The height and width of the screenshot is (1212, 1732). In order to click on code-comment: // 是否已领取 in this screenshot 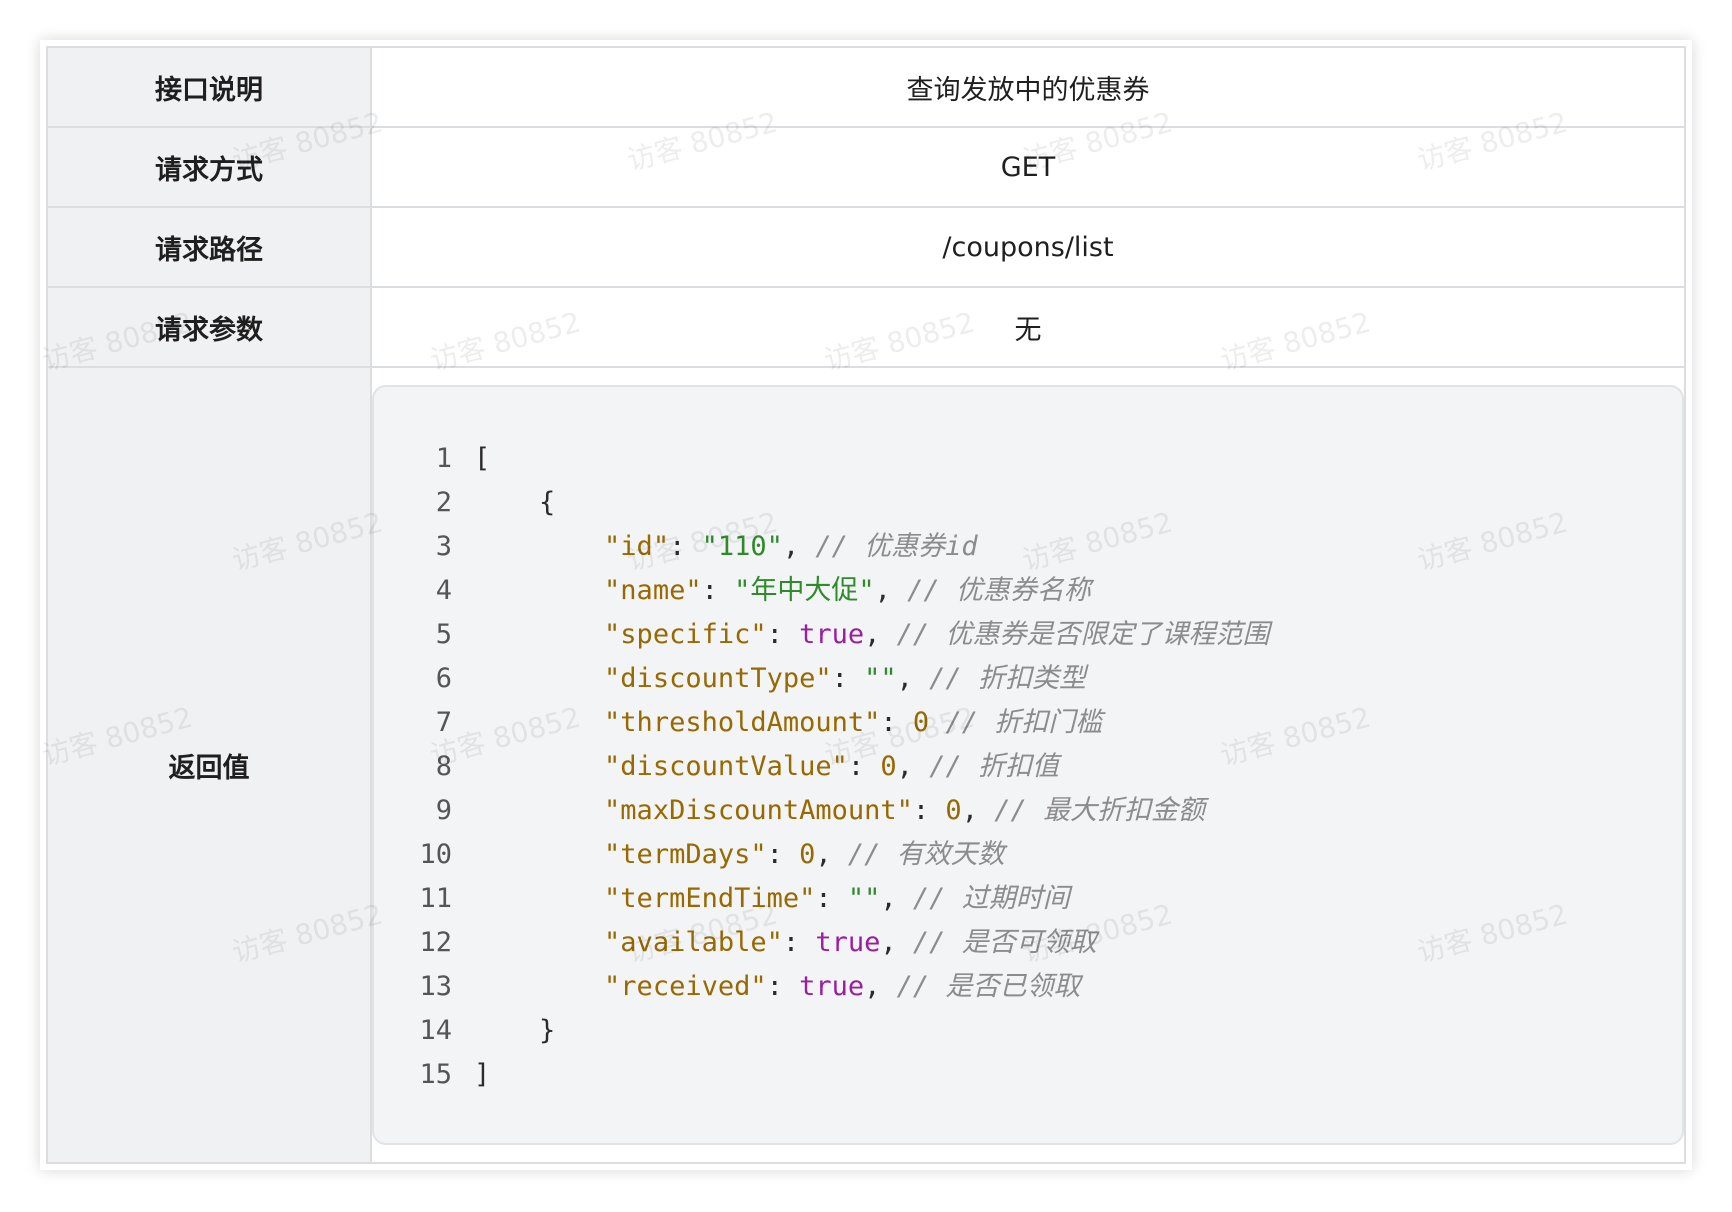, I will do `click(988, 986)`.